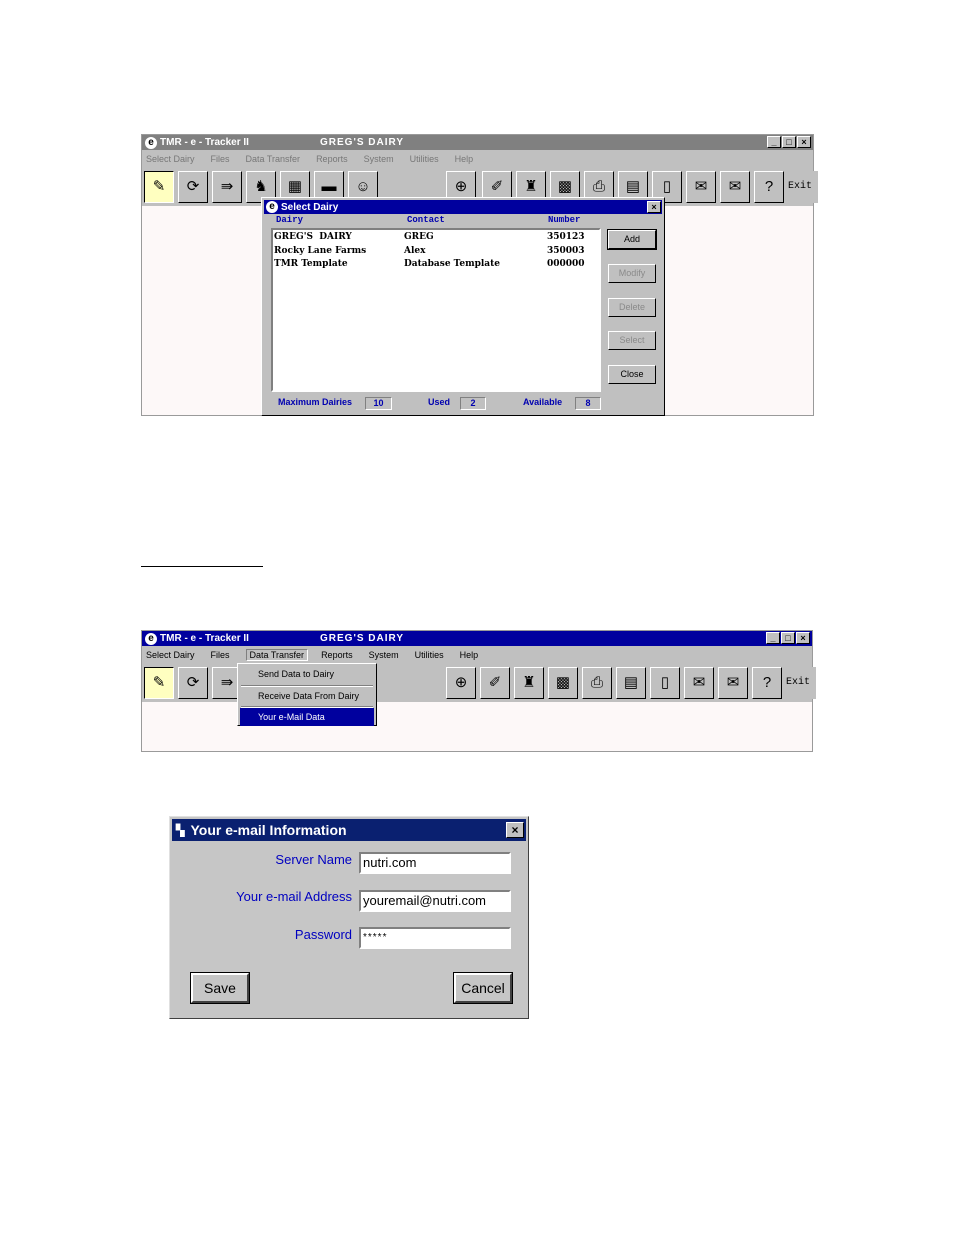 The width and height of the screenshot is (954, 1235). Describe the element at coordinates (495, 683) in the screenshot. I see `feed-add-icon: ✐` at that location.